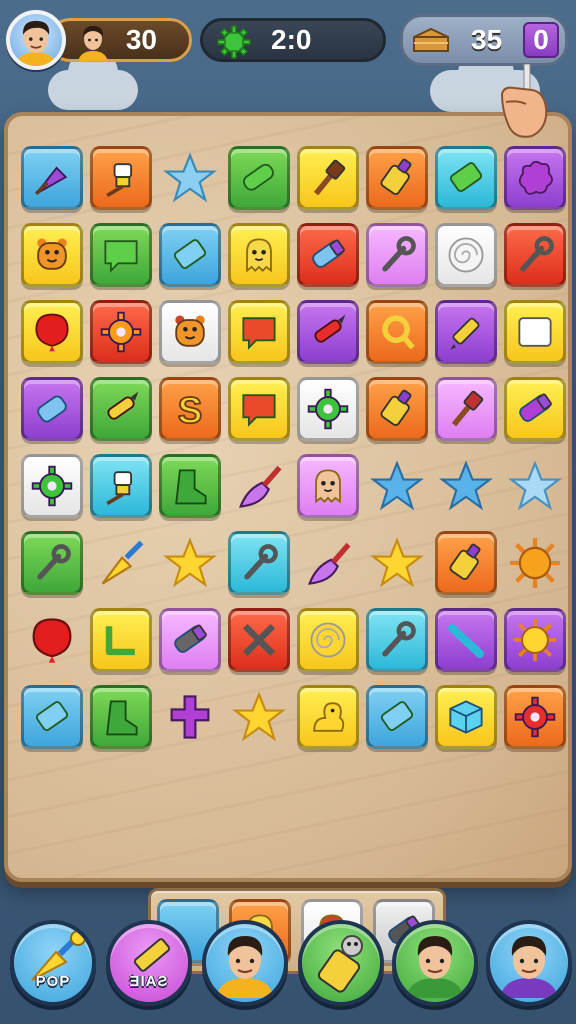 The height and width of the screenshot is (1024, 576). What do you see at coordinates (466, 717) in the screenshot?
I see `tile-cube` at bounding box center [466, 717].